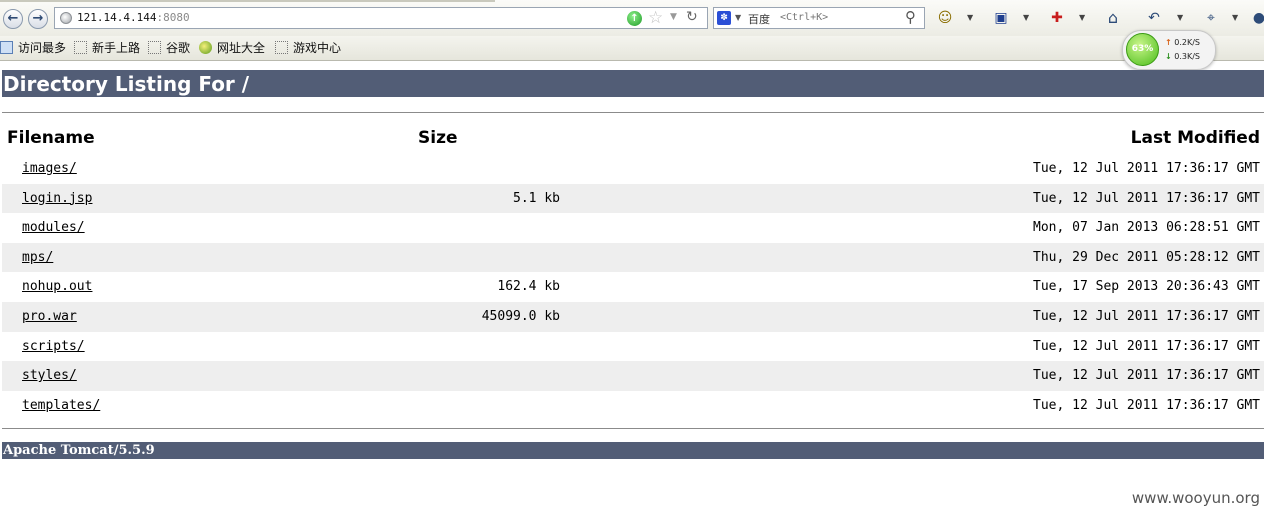  What do you see at coordinates (1001, 18) in the screenshot?
I see `save-disk-icon: ▣` at bounding box center [1001, 18].